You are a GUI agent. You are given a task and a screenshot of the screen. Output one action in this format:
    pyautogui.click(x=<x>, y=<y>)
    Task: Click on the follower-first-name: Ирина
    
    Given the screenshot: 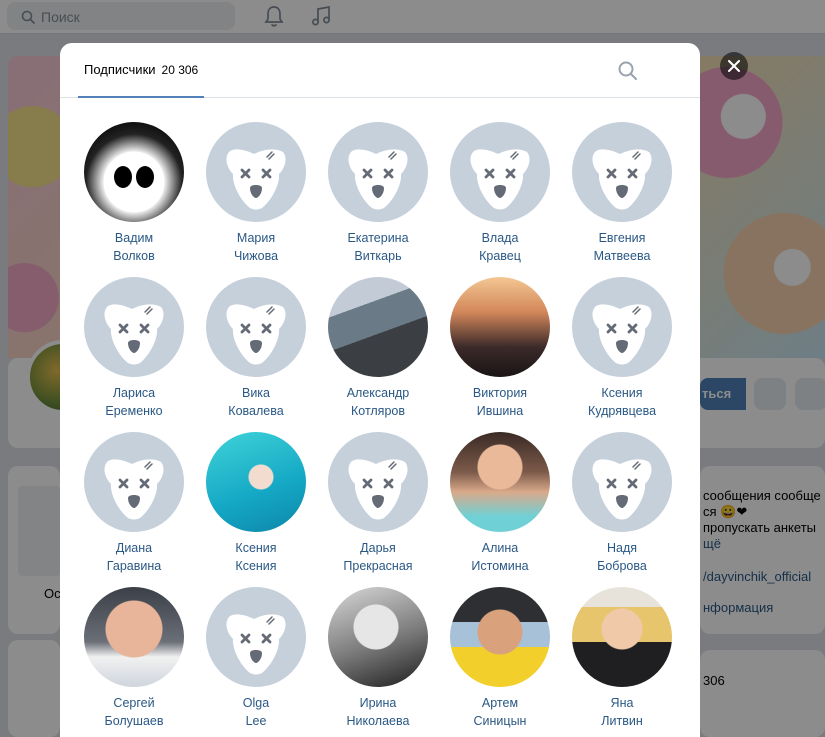 What is the action you would take?
    pyautogui.click(x=378, y=703)
    